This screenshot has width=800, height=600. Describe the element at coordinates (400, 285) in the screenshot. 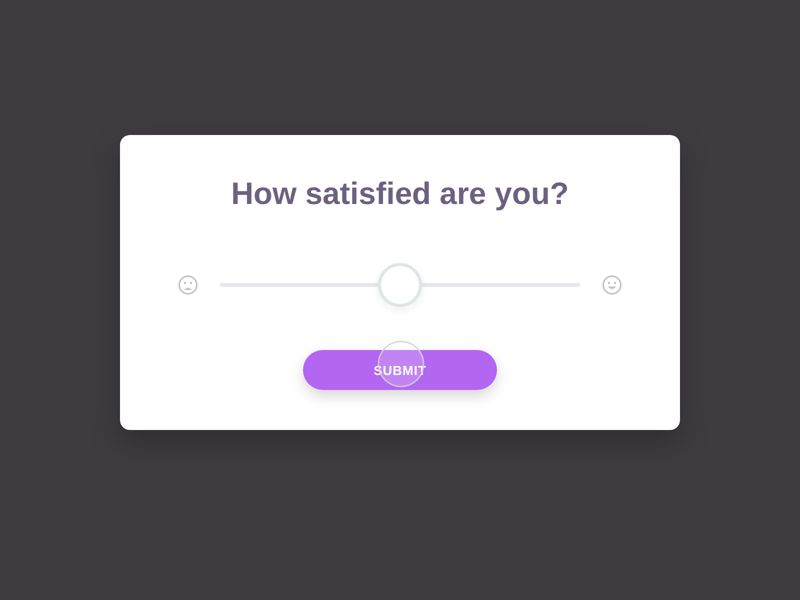

I see `slider-thumb` at that location.